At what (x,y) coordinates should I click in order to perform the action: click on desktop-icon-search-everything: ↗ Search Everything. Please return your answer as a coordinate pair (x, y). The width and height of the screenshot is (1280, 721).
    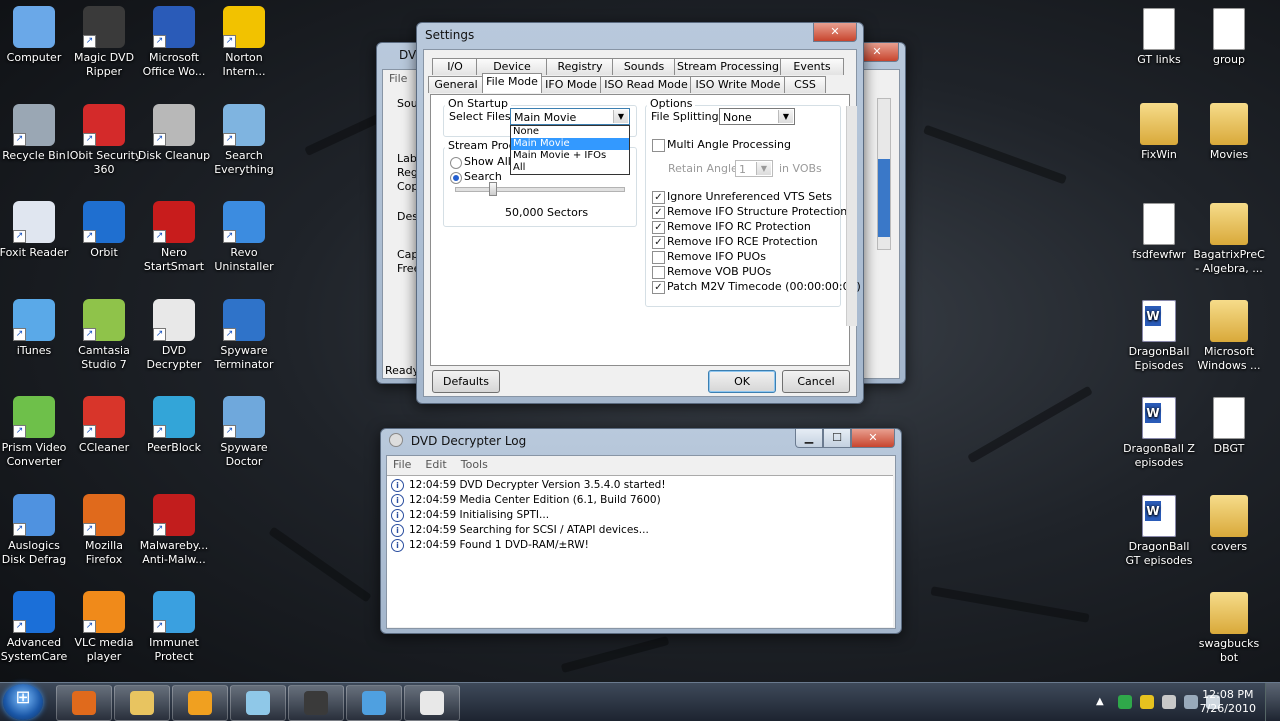
    Looking at the image, I should click on (244, 140).